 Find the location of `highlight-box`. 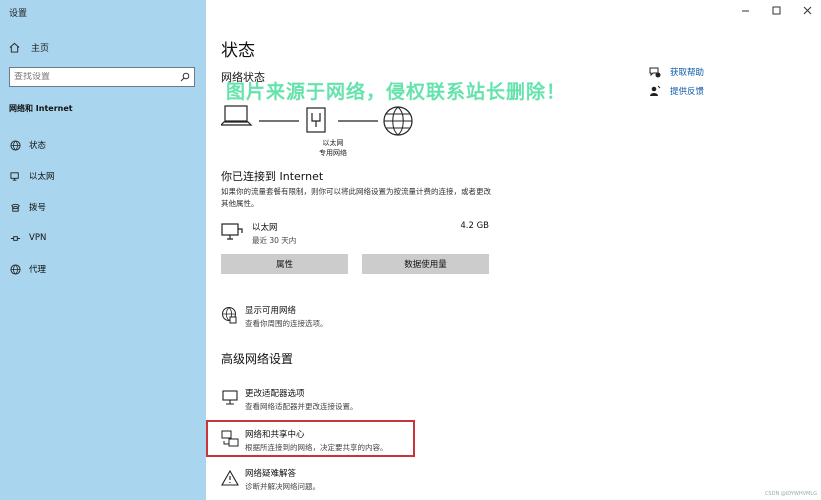

highlight-box is located at coordinates (310, 438).